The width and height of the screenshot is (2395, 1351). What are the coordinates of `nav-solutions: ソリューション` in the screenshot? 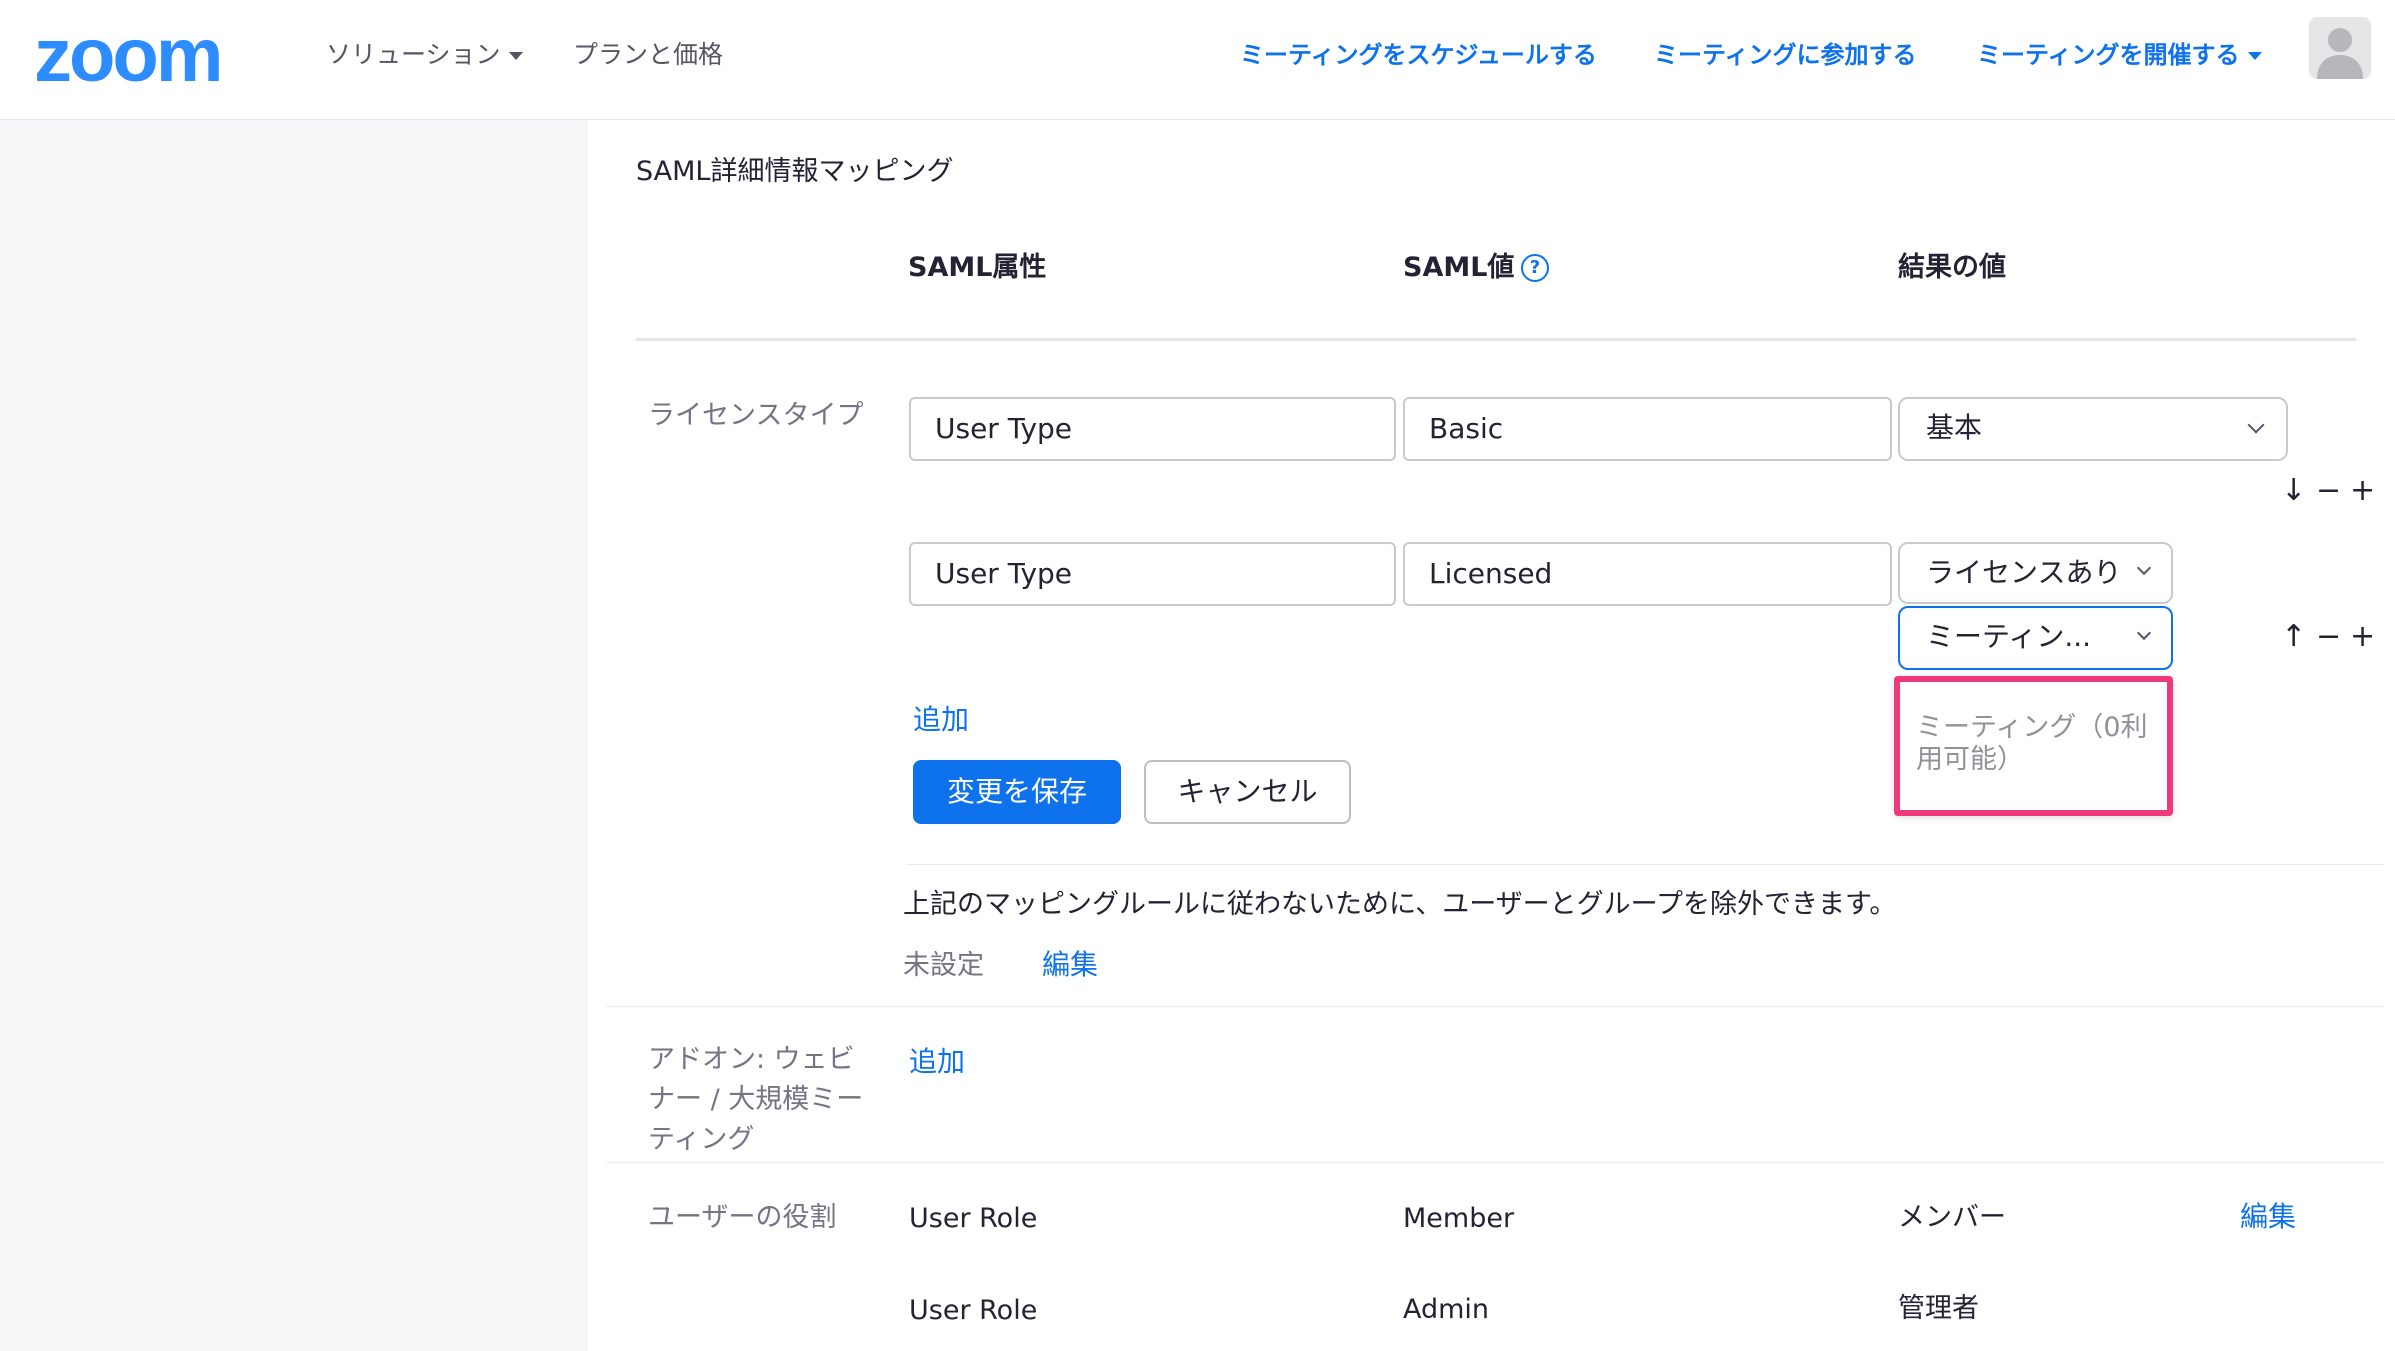 It's located at (424, 55).